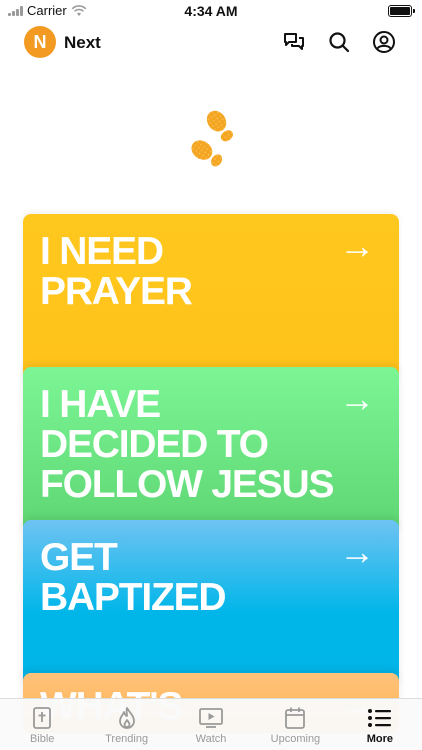 Image resolution: width=422 pixels, height=750 pixels. I want to click on tab-watch: Watch, so click(211, 724).